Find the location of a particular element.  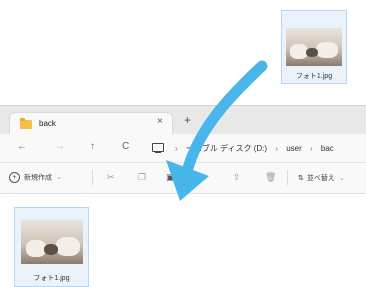

close-icon: × is located at coordinates (160, 121).